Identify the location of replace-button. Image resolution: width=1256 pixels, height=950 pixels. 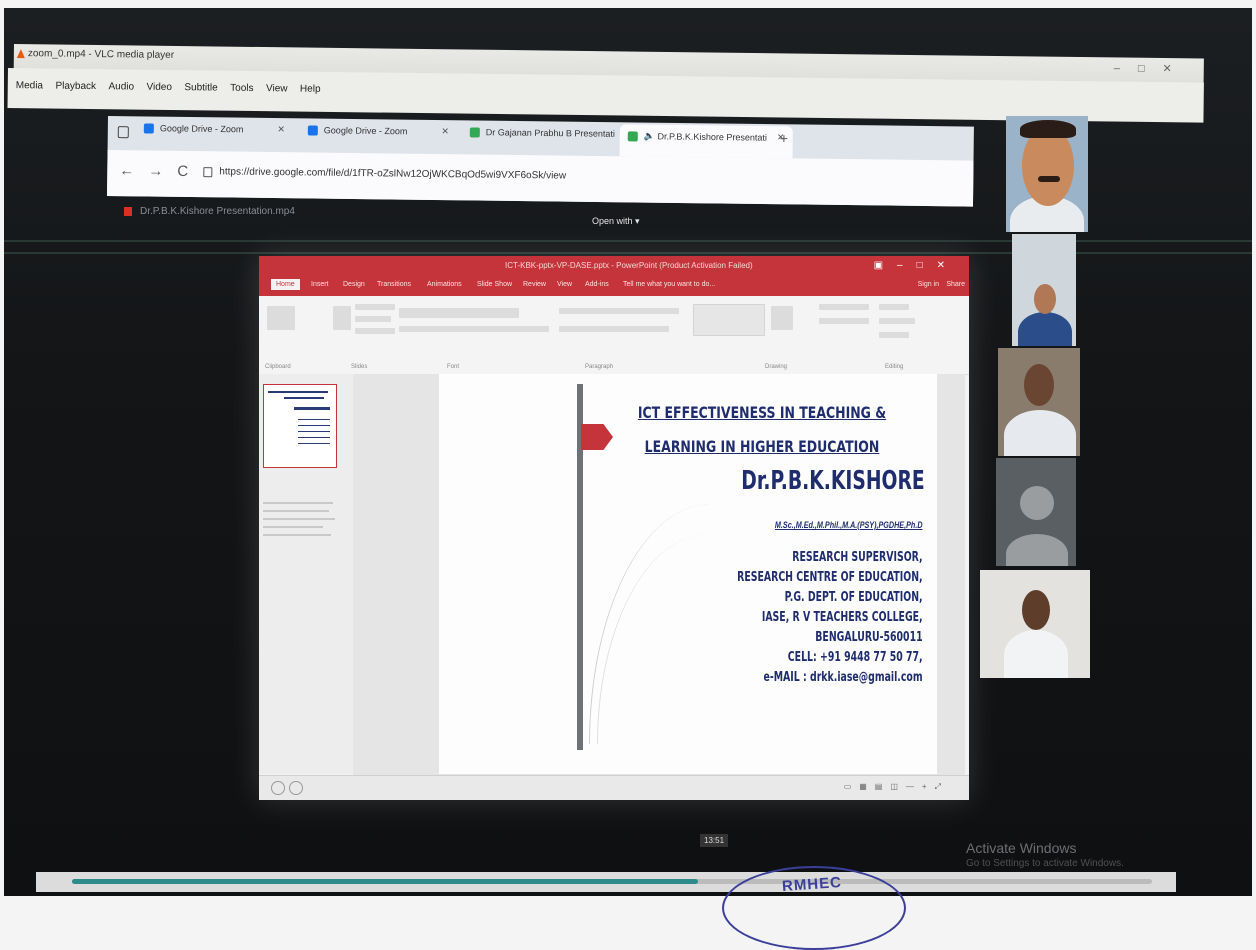
(897, 321).